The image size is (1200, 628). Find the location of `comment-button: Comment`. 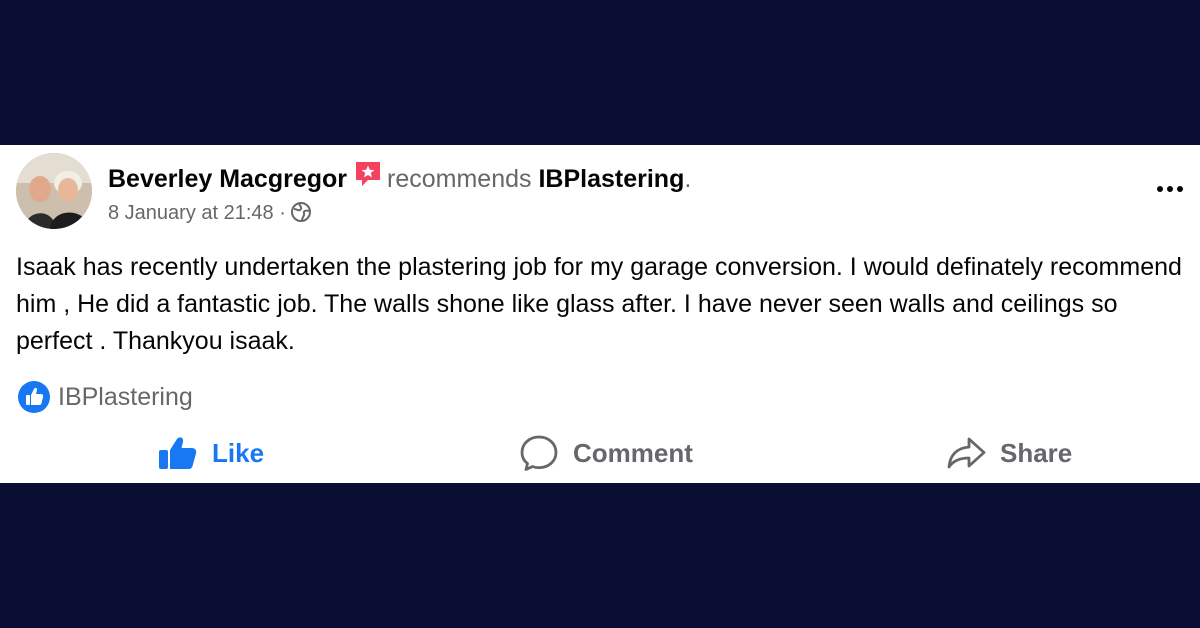

comment-button: Comment is located at coordinates (606, 453).